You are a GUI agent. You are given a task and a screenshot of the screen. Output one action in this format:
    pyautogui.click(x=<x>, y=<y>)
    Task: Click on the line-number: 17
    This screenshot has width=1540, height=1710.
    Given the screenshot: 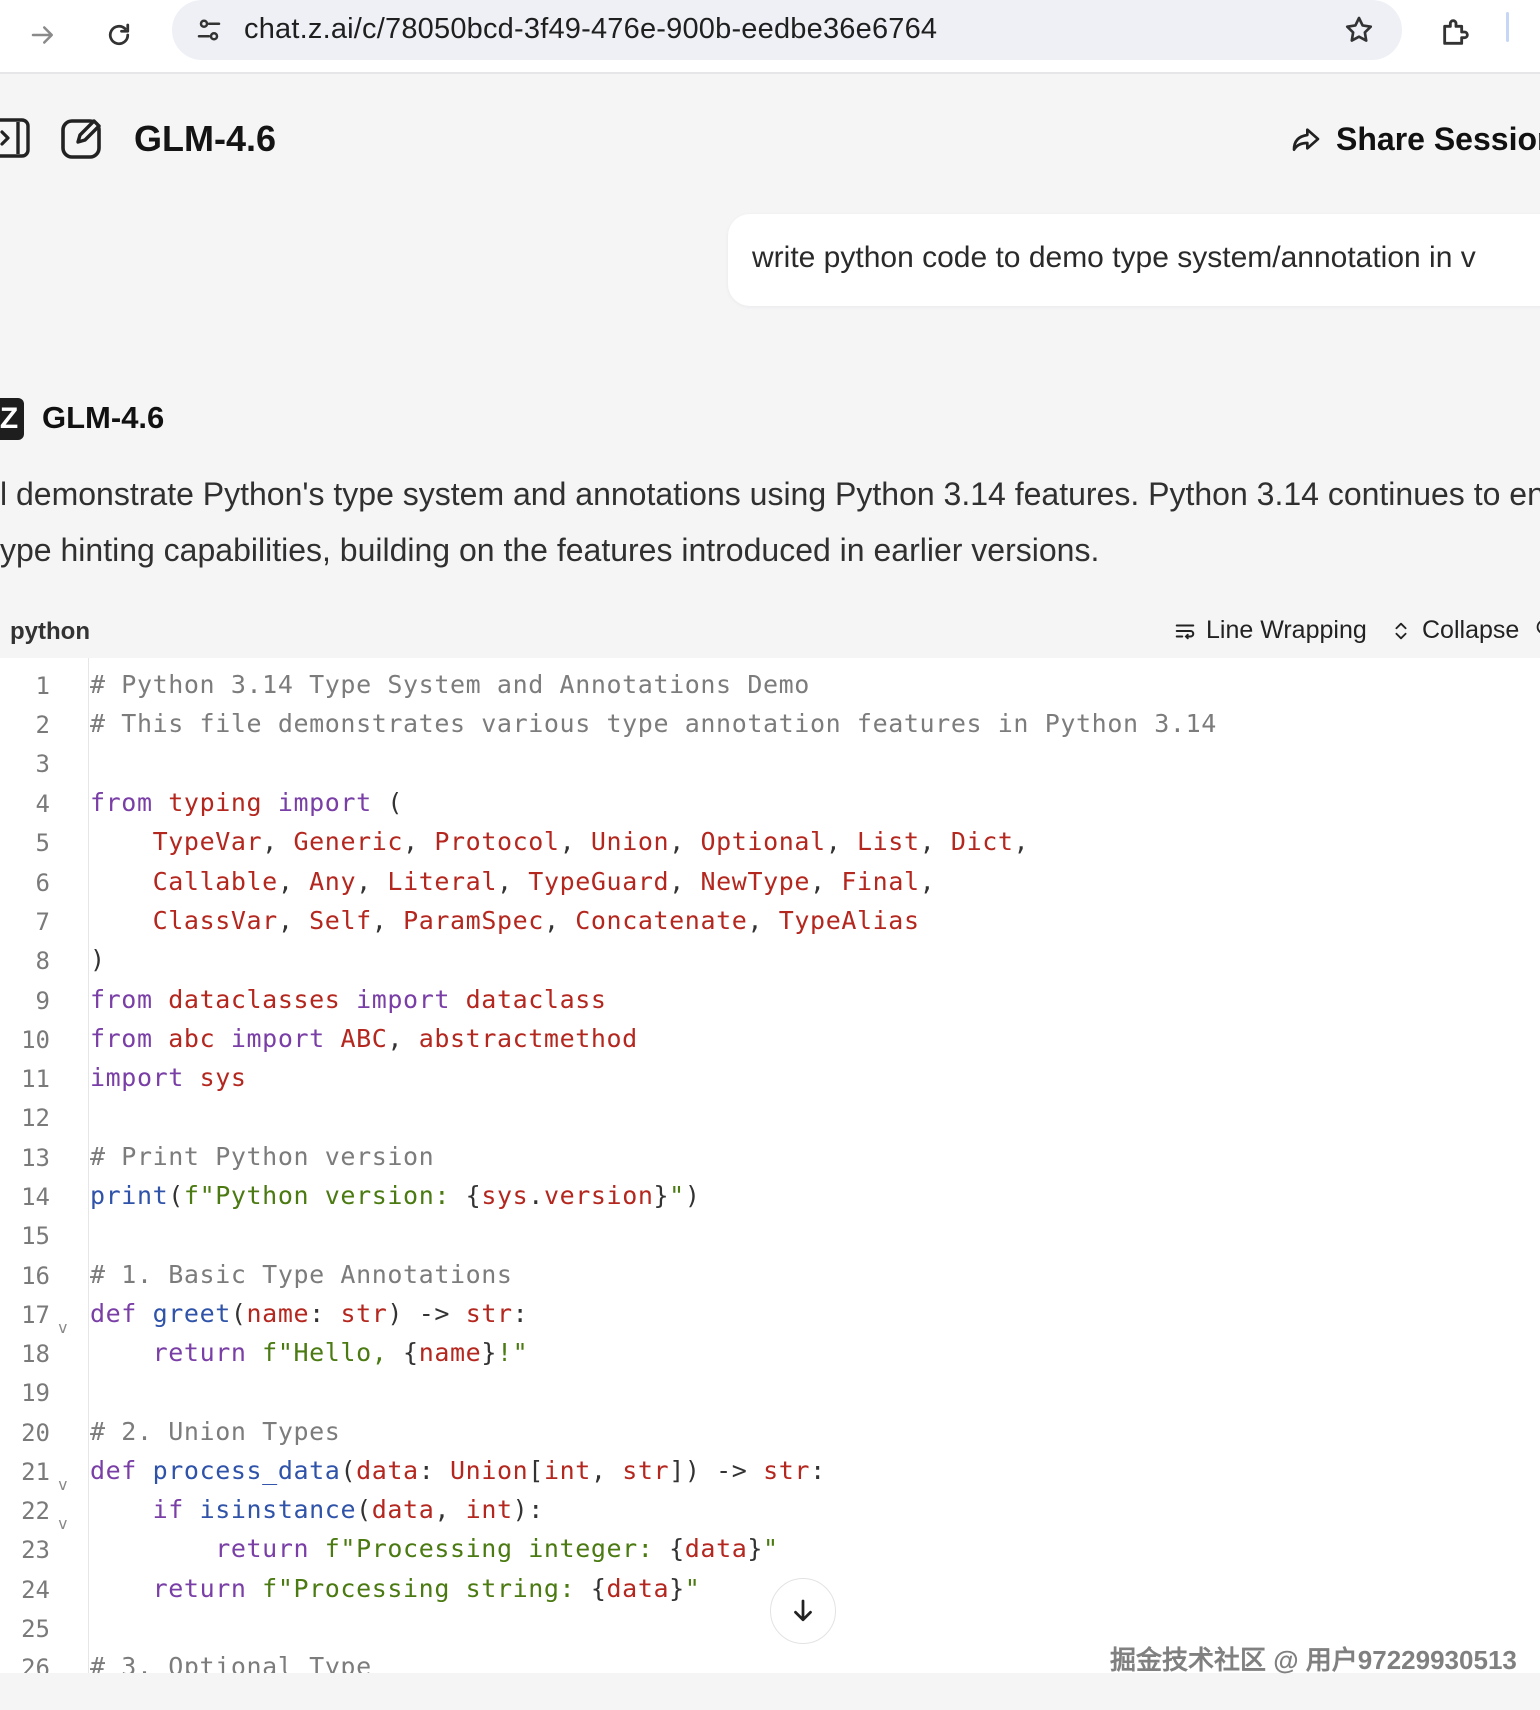 What is the action you would take?
    pyautogui.click(x=35, y=1315)
    